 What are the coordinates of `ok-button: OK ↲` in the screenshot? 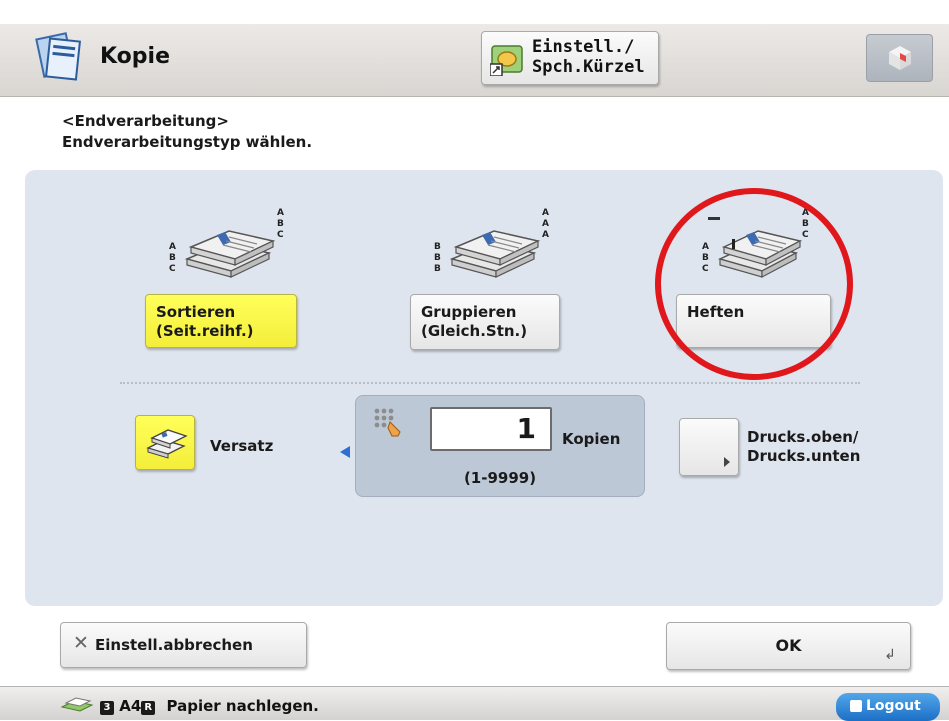 It's located at (788, 646).